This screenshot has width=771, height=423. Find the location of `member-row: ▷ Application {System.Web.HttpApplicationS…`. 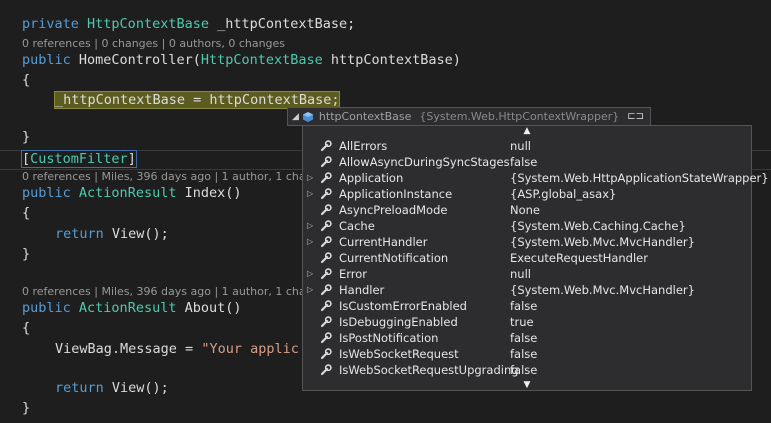

member-row: ▷ Application {System.Web.HttpApplicationS… is located at coordinates (536, 178).